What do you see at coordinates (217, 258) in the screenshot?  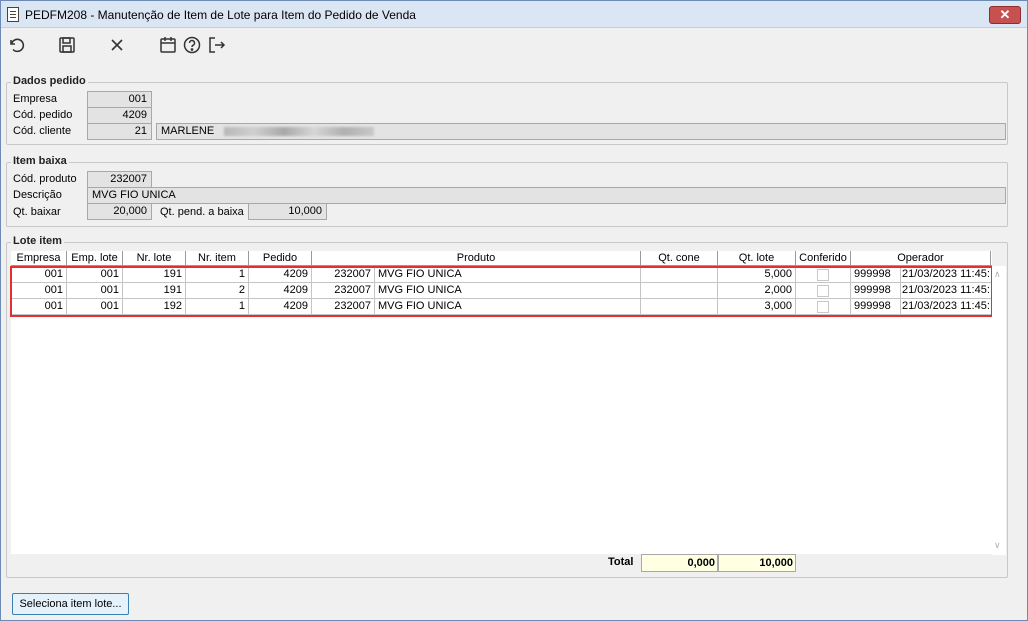 I see `col-header-nr-item: Nr. item` at bounding box center [217, 258].